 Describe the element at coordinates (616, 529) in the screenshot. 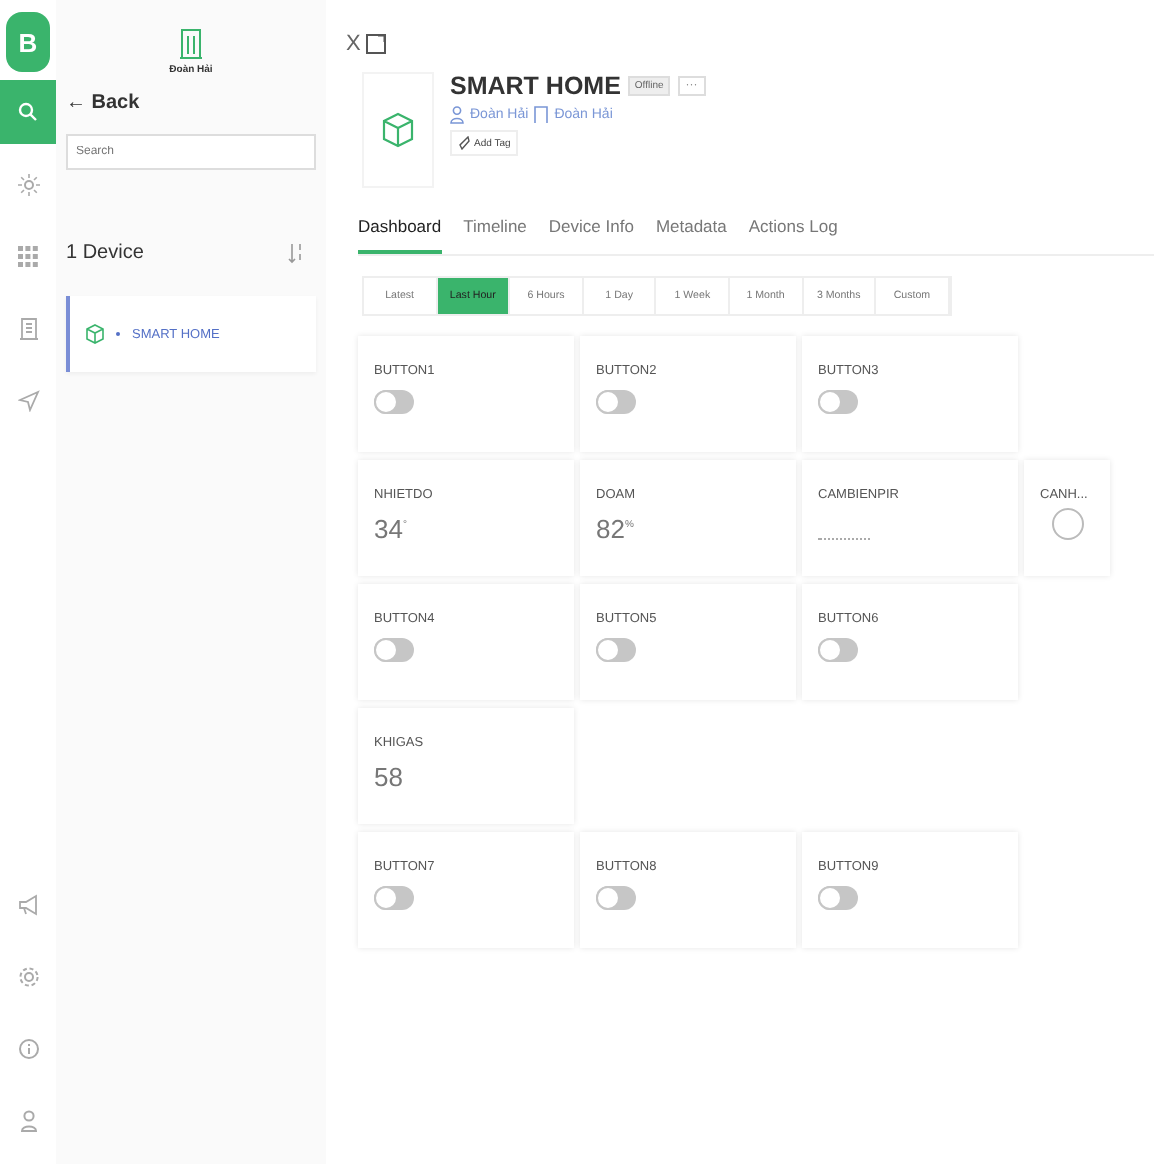

I see `widget-value: 82$^{%}$` at that location.